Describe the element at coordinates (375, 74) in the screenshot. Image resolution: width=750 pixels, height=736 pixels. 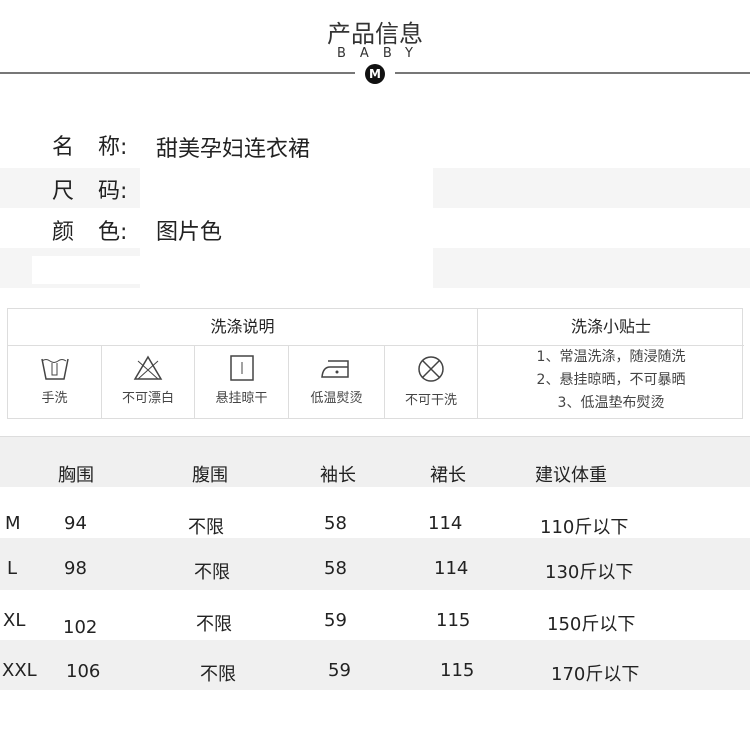
I see `brand-logo: M` at that location.